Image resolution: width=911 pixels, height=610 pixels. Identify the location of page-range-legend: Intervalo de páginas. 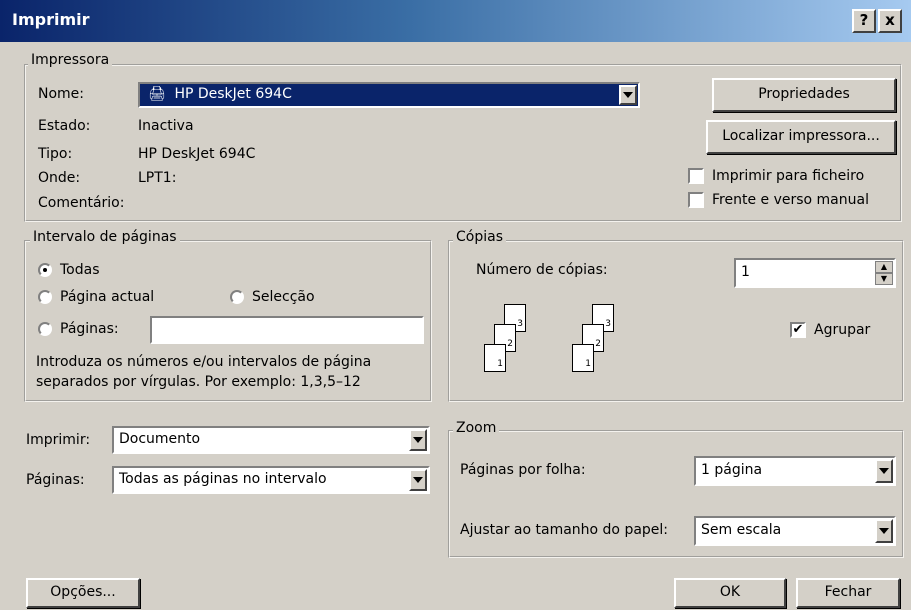
(105, 237).